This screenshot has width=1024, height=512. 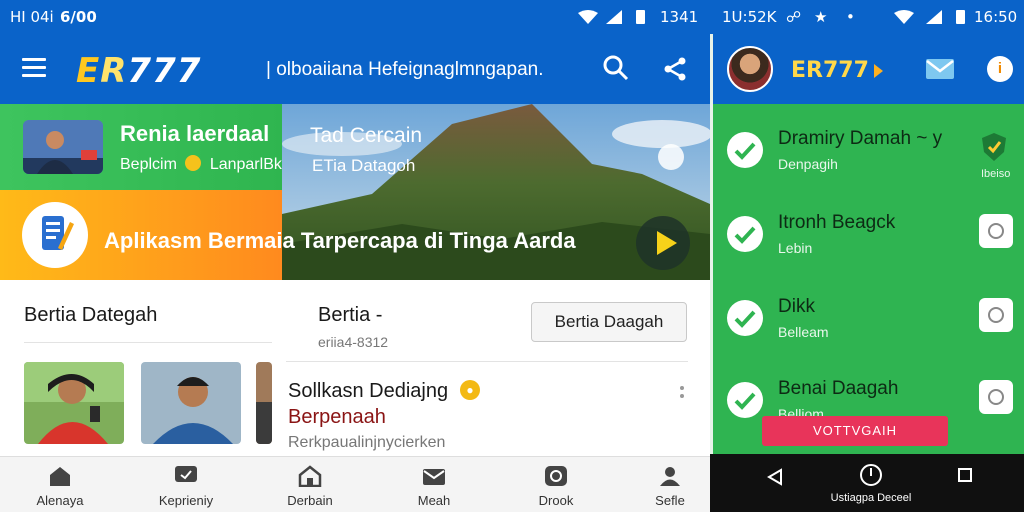 I want to click on share-icon, so click(x=678, y=72).